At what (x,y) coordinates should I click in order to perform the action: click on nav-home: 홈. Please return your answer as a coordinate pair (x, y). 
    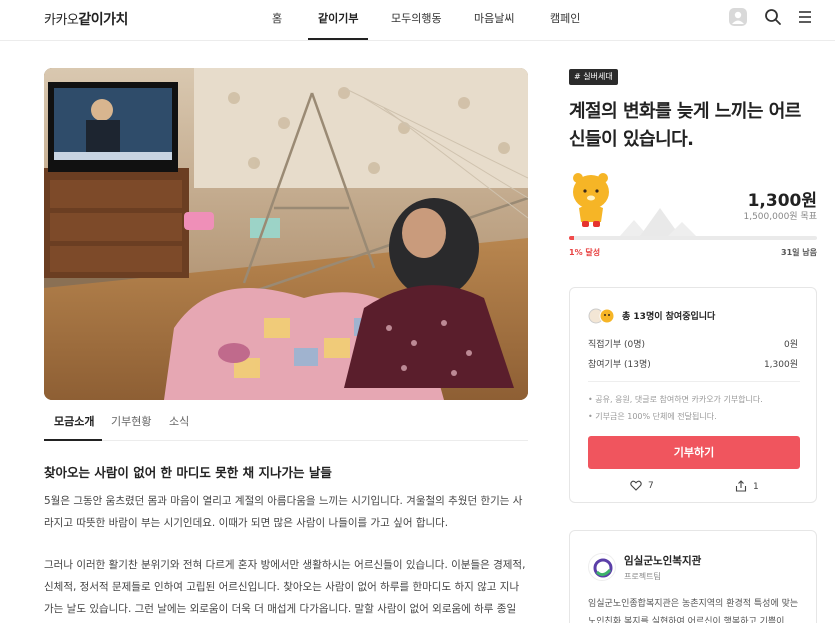
    Looking at the image, I should click on (277, 18).